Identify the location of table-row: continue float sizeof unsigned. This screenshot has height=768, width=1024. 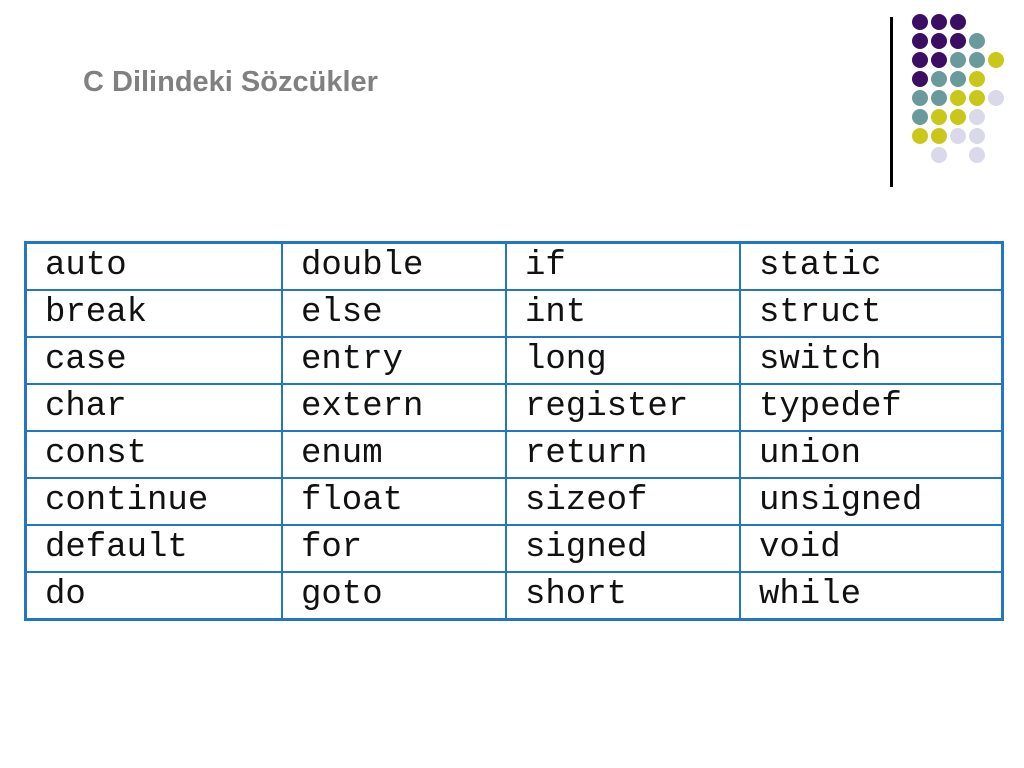
(514, 501).